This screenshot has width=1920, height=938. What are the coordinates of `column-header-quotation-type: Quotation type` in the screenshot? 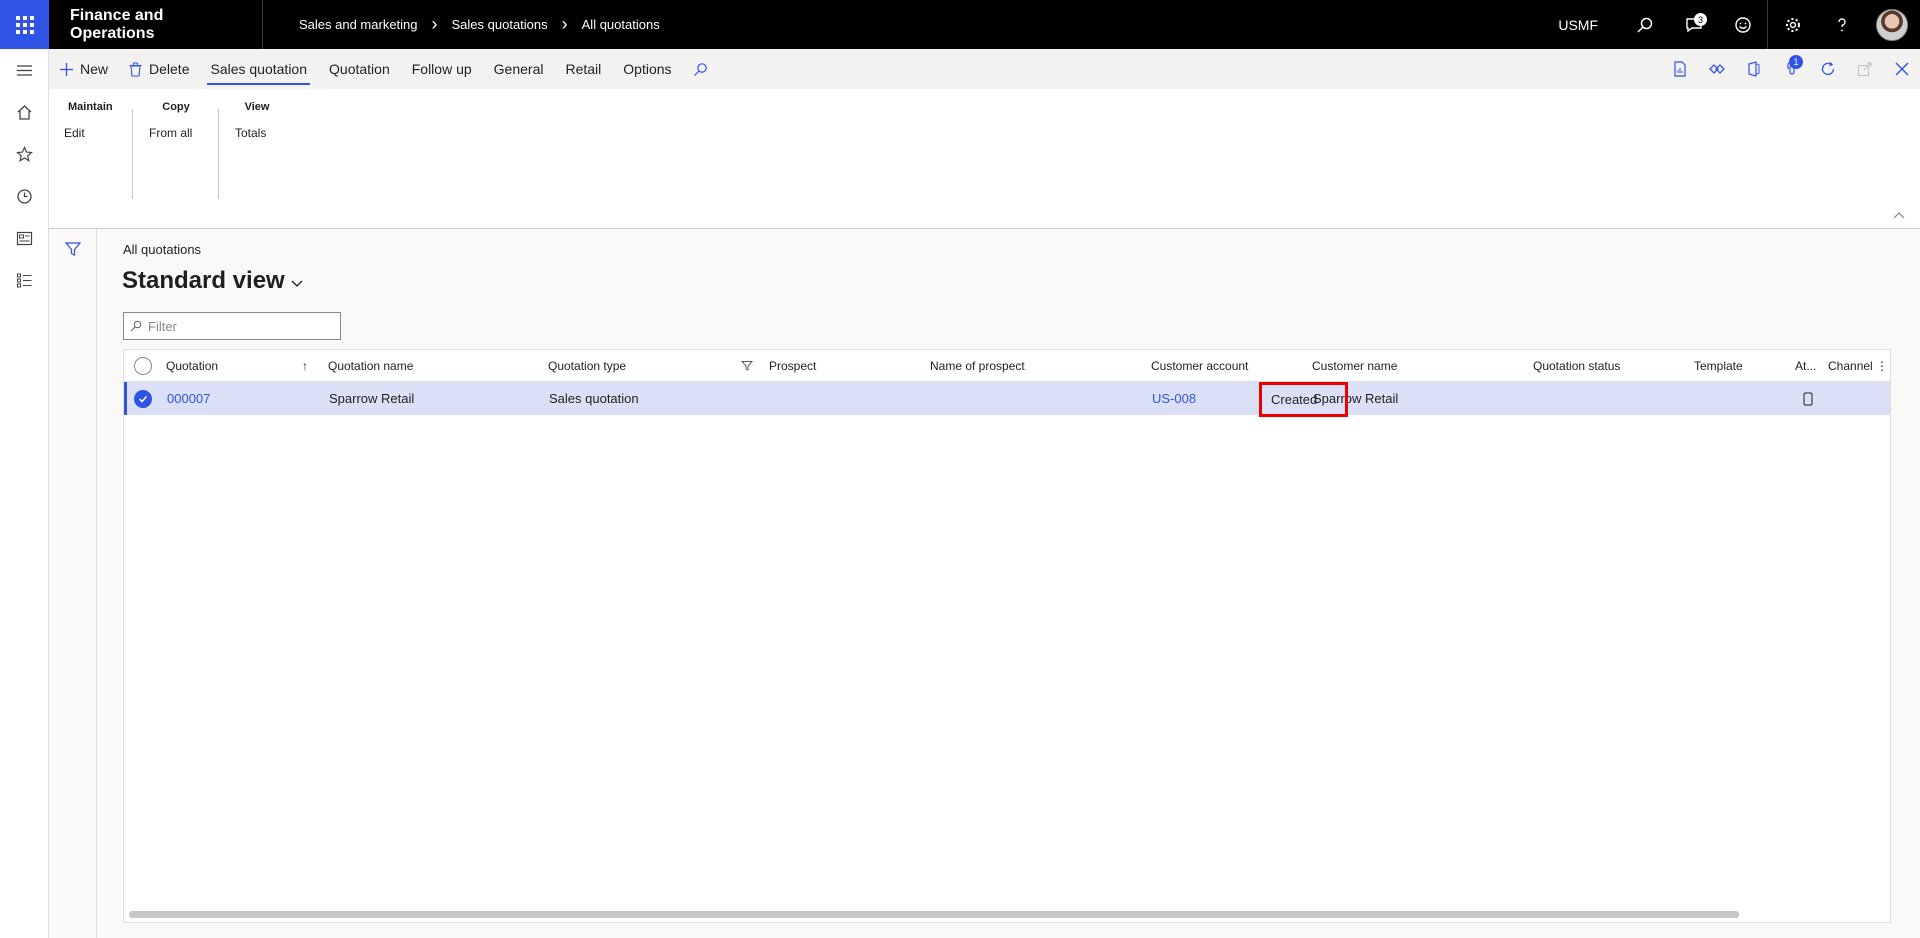 It's located at (587, 366).